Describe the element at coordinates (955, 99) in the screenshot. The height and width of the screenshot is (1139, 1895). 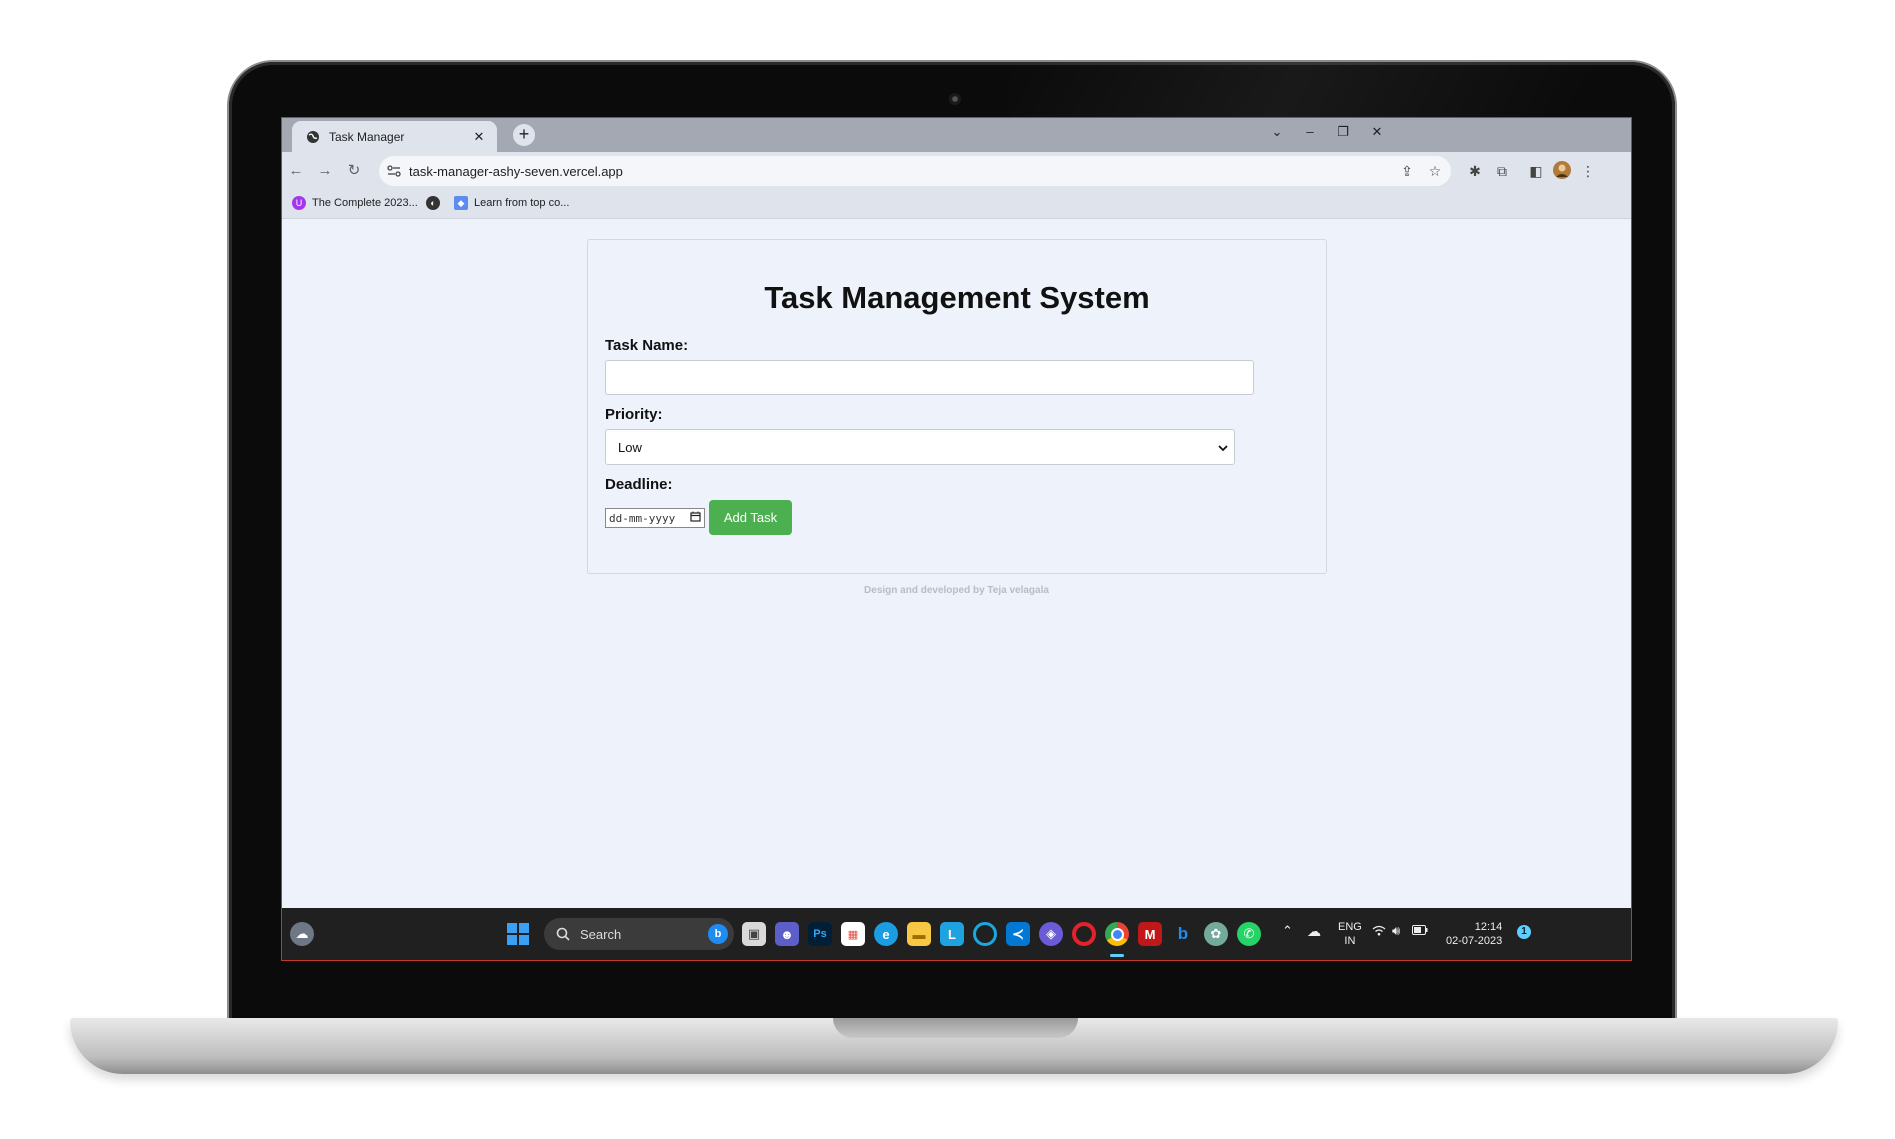
I see `webcam` at that location.